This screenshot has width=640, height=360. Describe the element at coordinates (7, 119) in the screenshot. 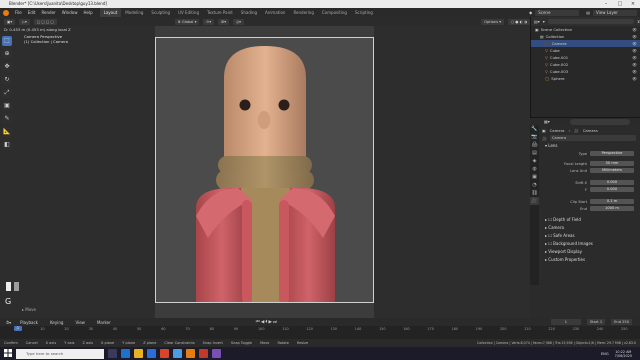

I see `annotate-tool-icon: ✎` at that location.